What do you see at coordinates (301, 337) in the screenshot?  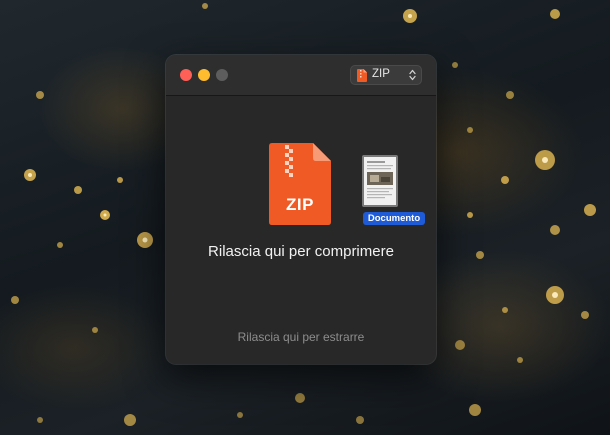 I see `extract-drop-zone: Rilascia qui per estrarre` at bounding box center [301, 337].